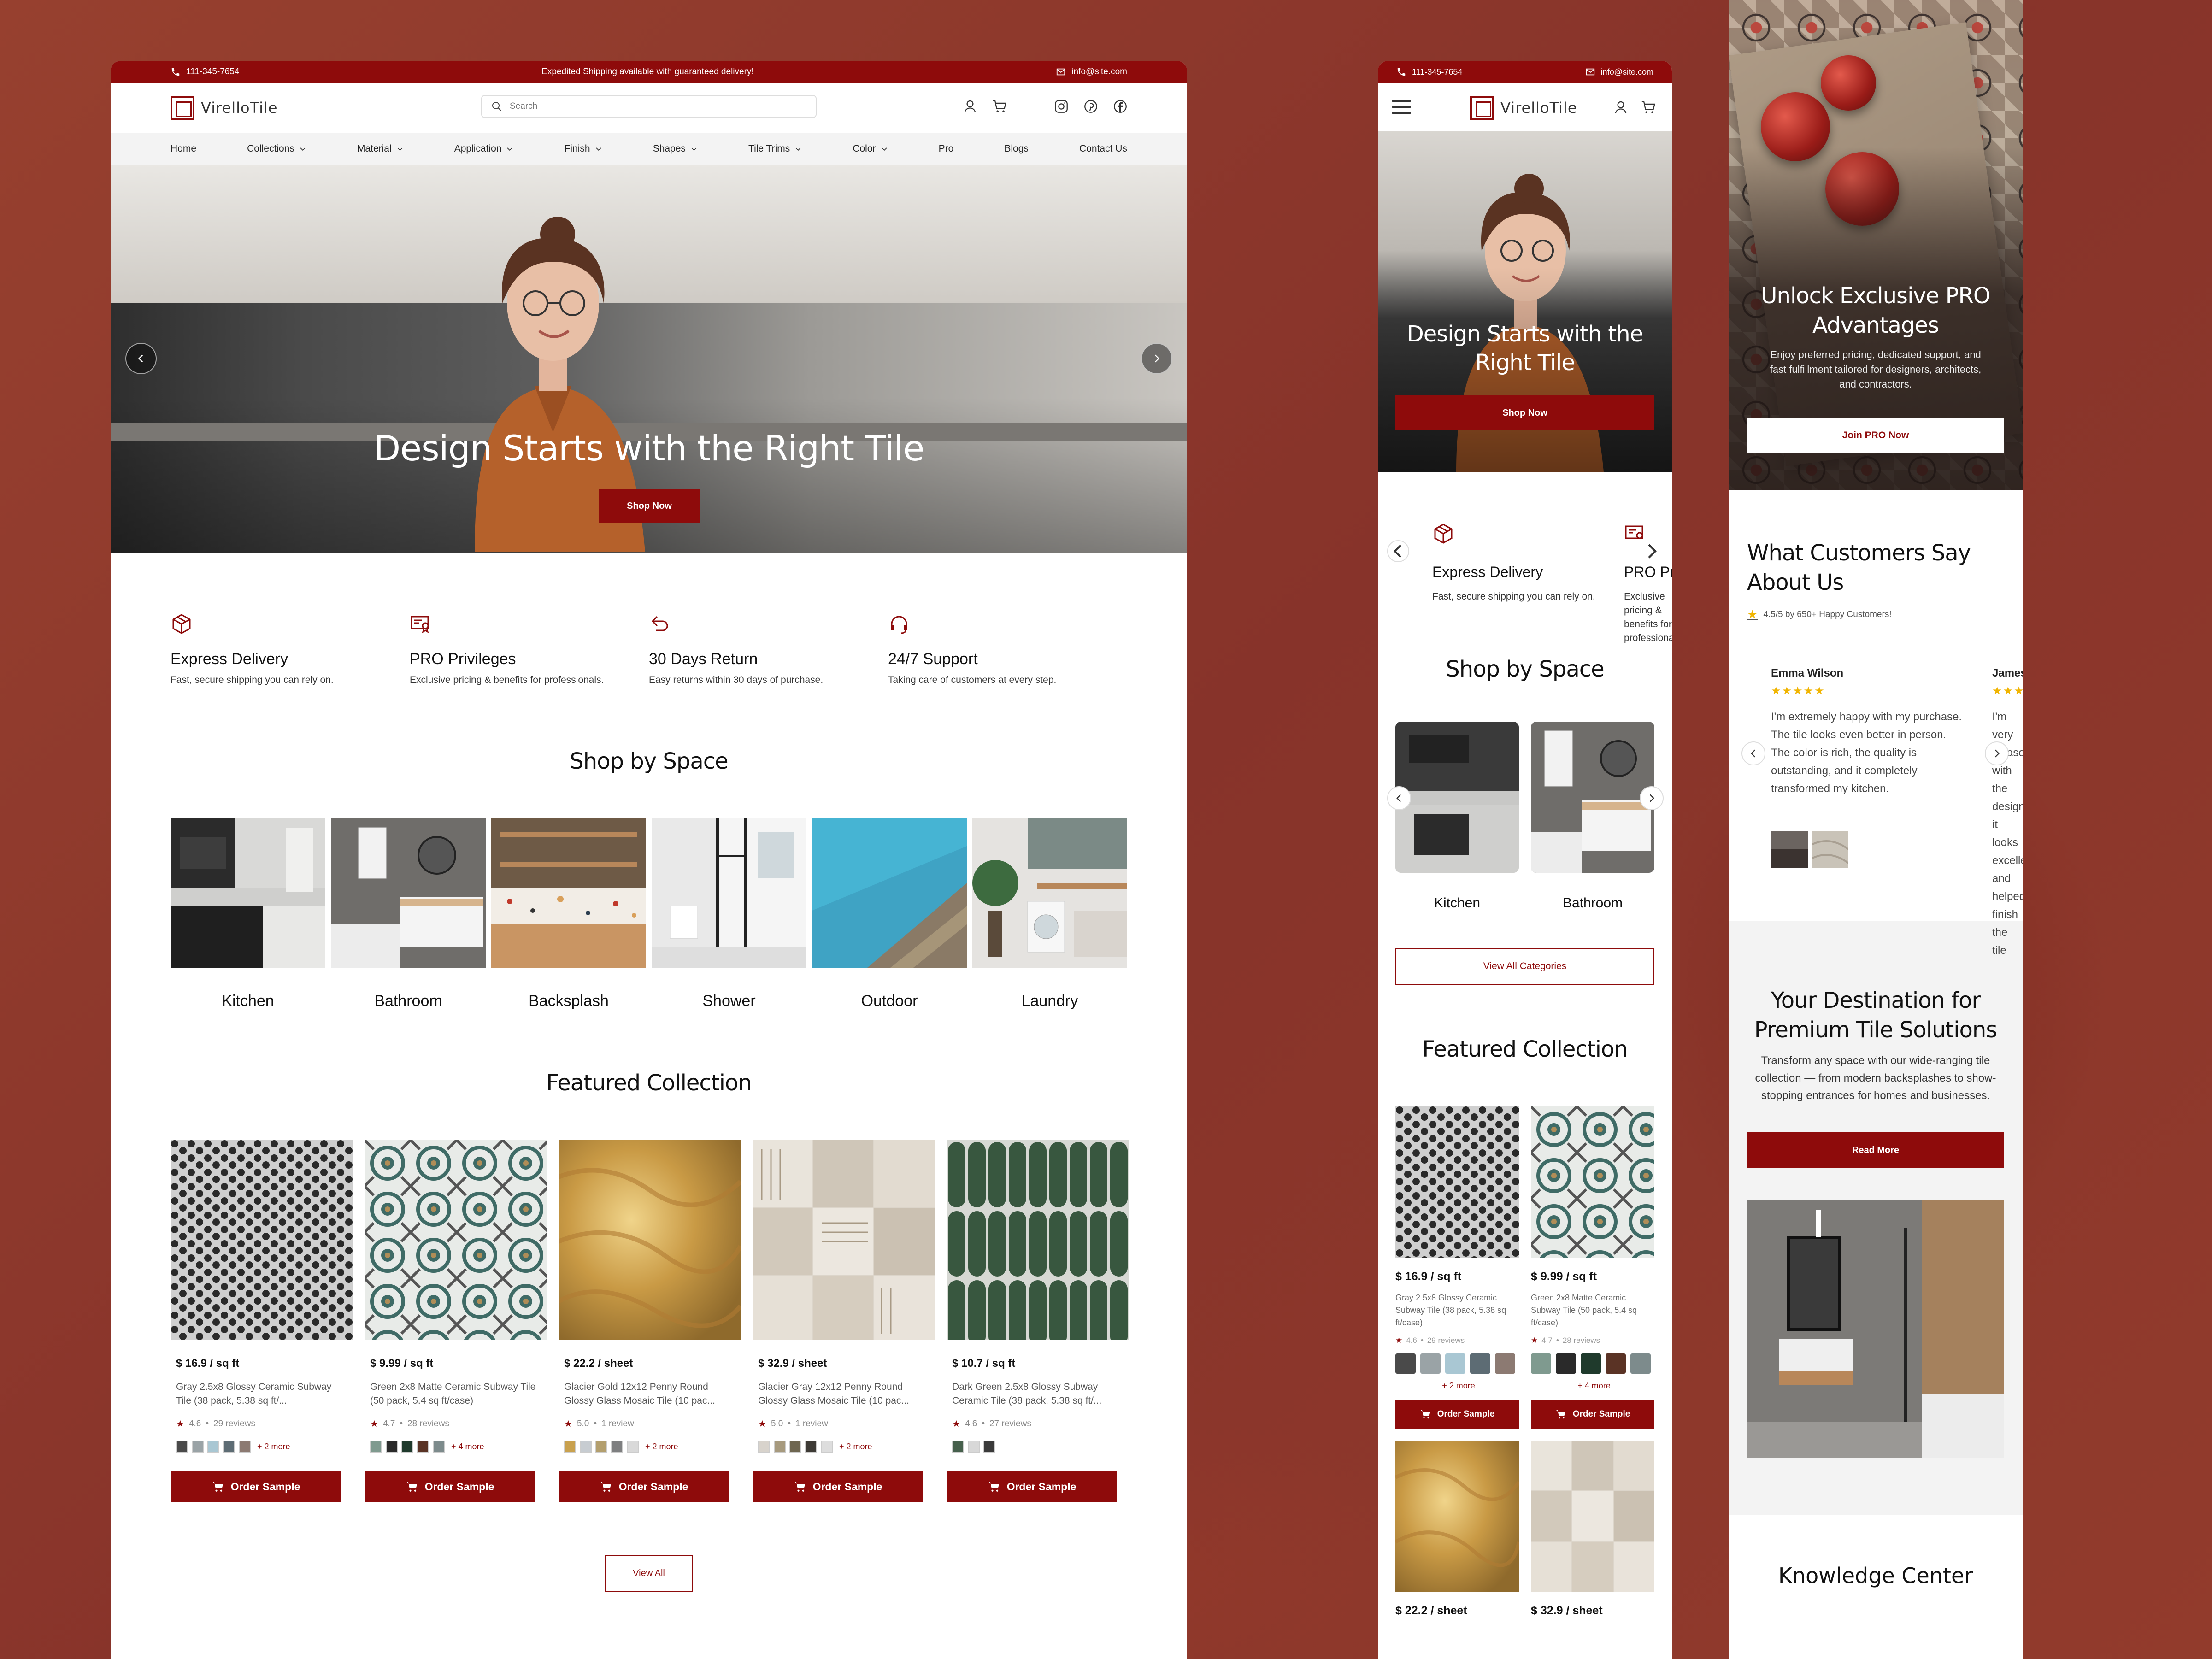 The image size is (2212, 1659). Describe the element at coordinates (1875, 435) in the screenshot. I see `join-pro-button: Join PRO Now` at that location.